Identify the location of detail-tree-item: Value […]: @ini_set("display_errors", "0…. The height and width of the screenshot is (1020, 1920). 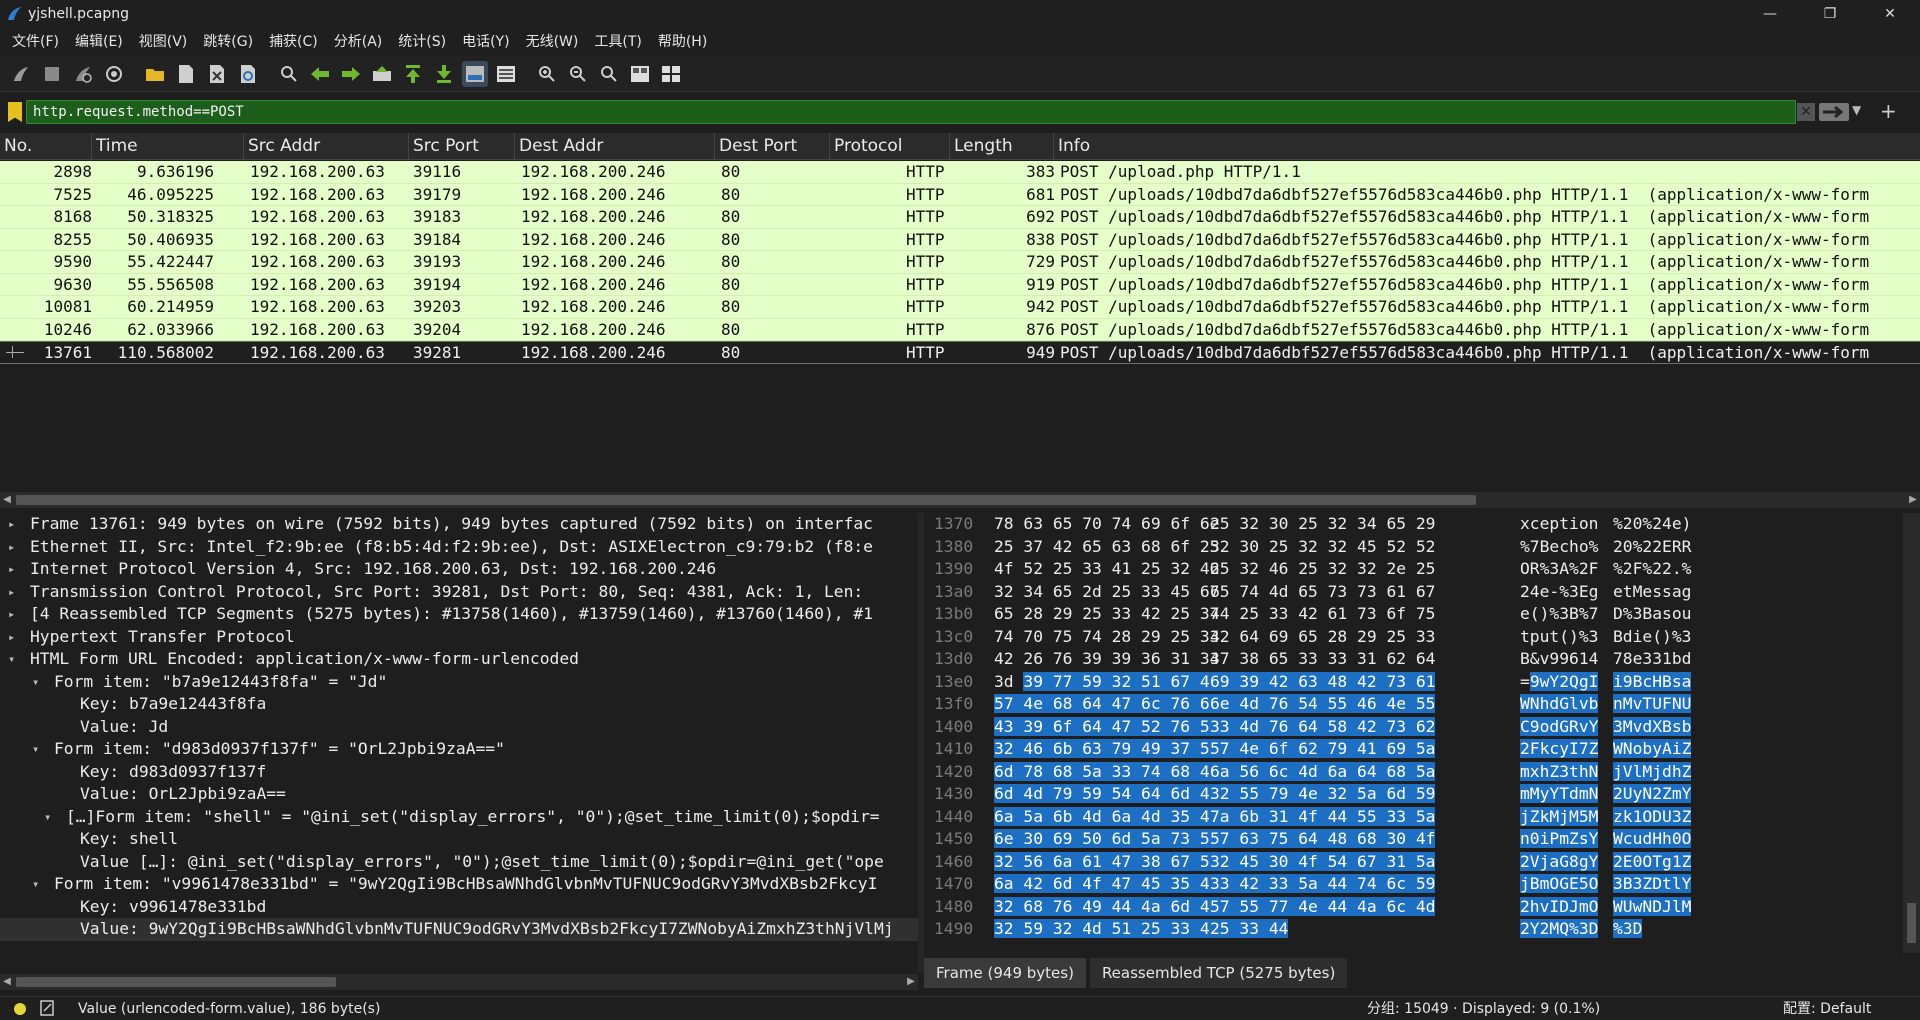
(459, 862).